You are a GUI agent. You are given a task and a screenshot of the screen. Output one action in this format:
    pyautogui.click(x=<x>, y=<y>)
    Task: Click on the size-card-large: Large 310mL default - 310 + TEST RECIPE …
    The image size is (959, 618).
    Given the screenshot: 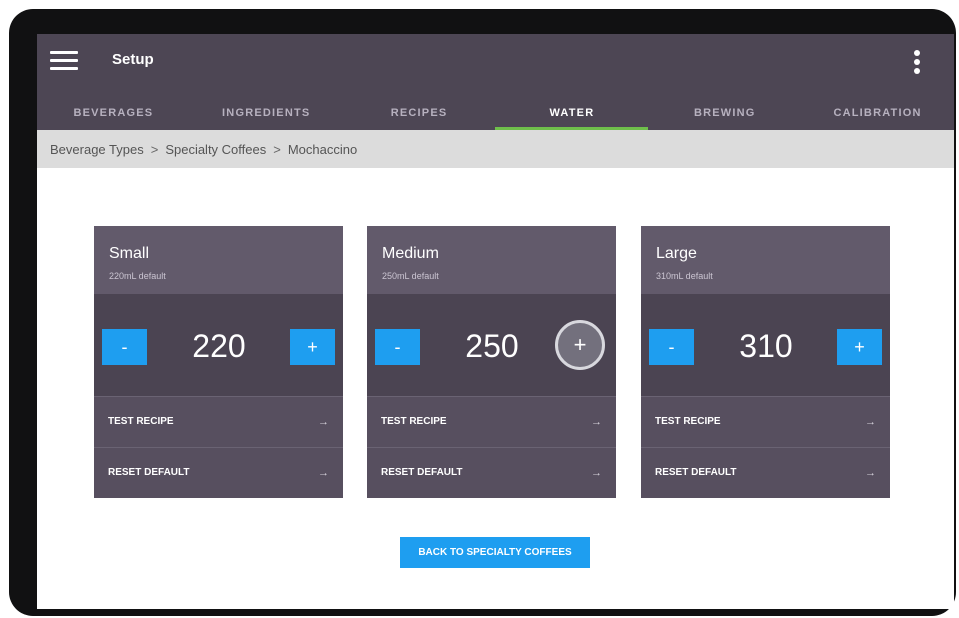 What is the action you would take?
    pyautogui.click(x=765, y=362)
    